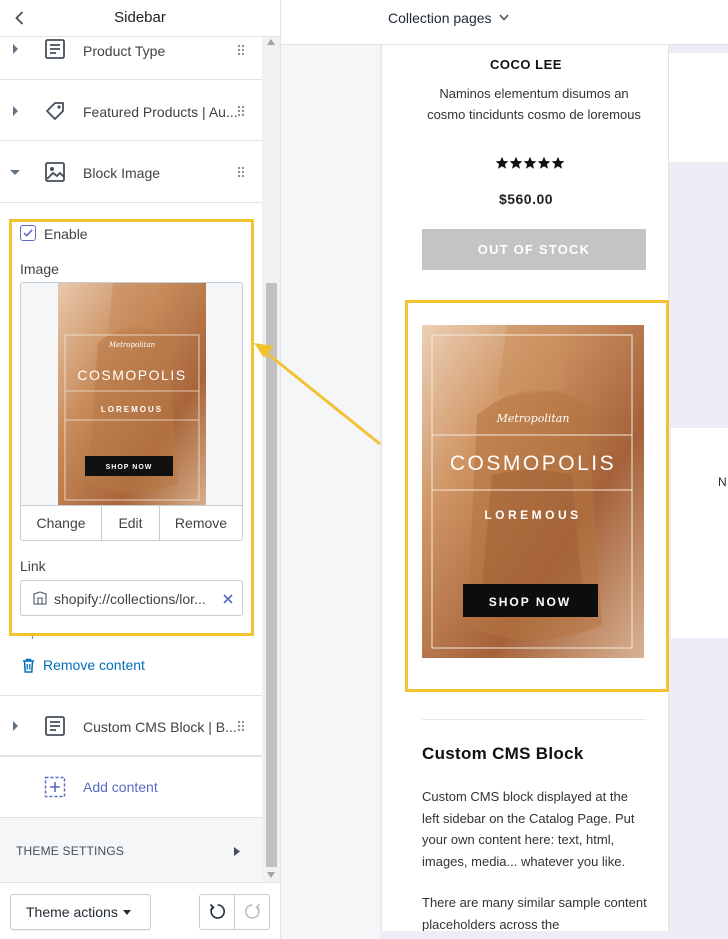 This screenshot has width=728, height=939. I want to click on section-block-image: Block Image, so click(131, 171).